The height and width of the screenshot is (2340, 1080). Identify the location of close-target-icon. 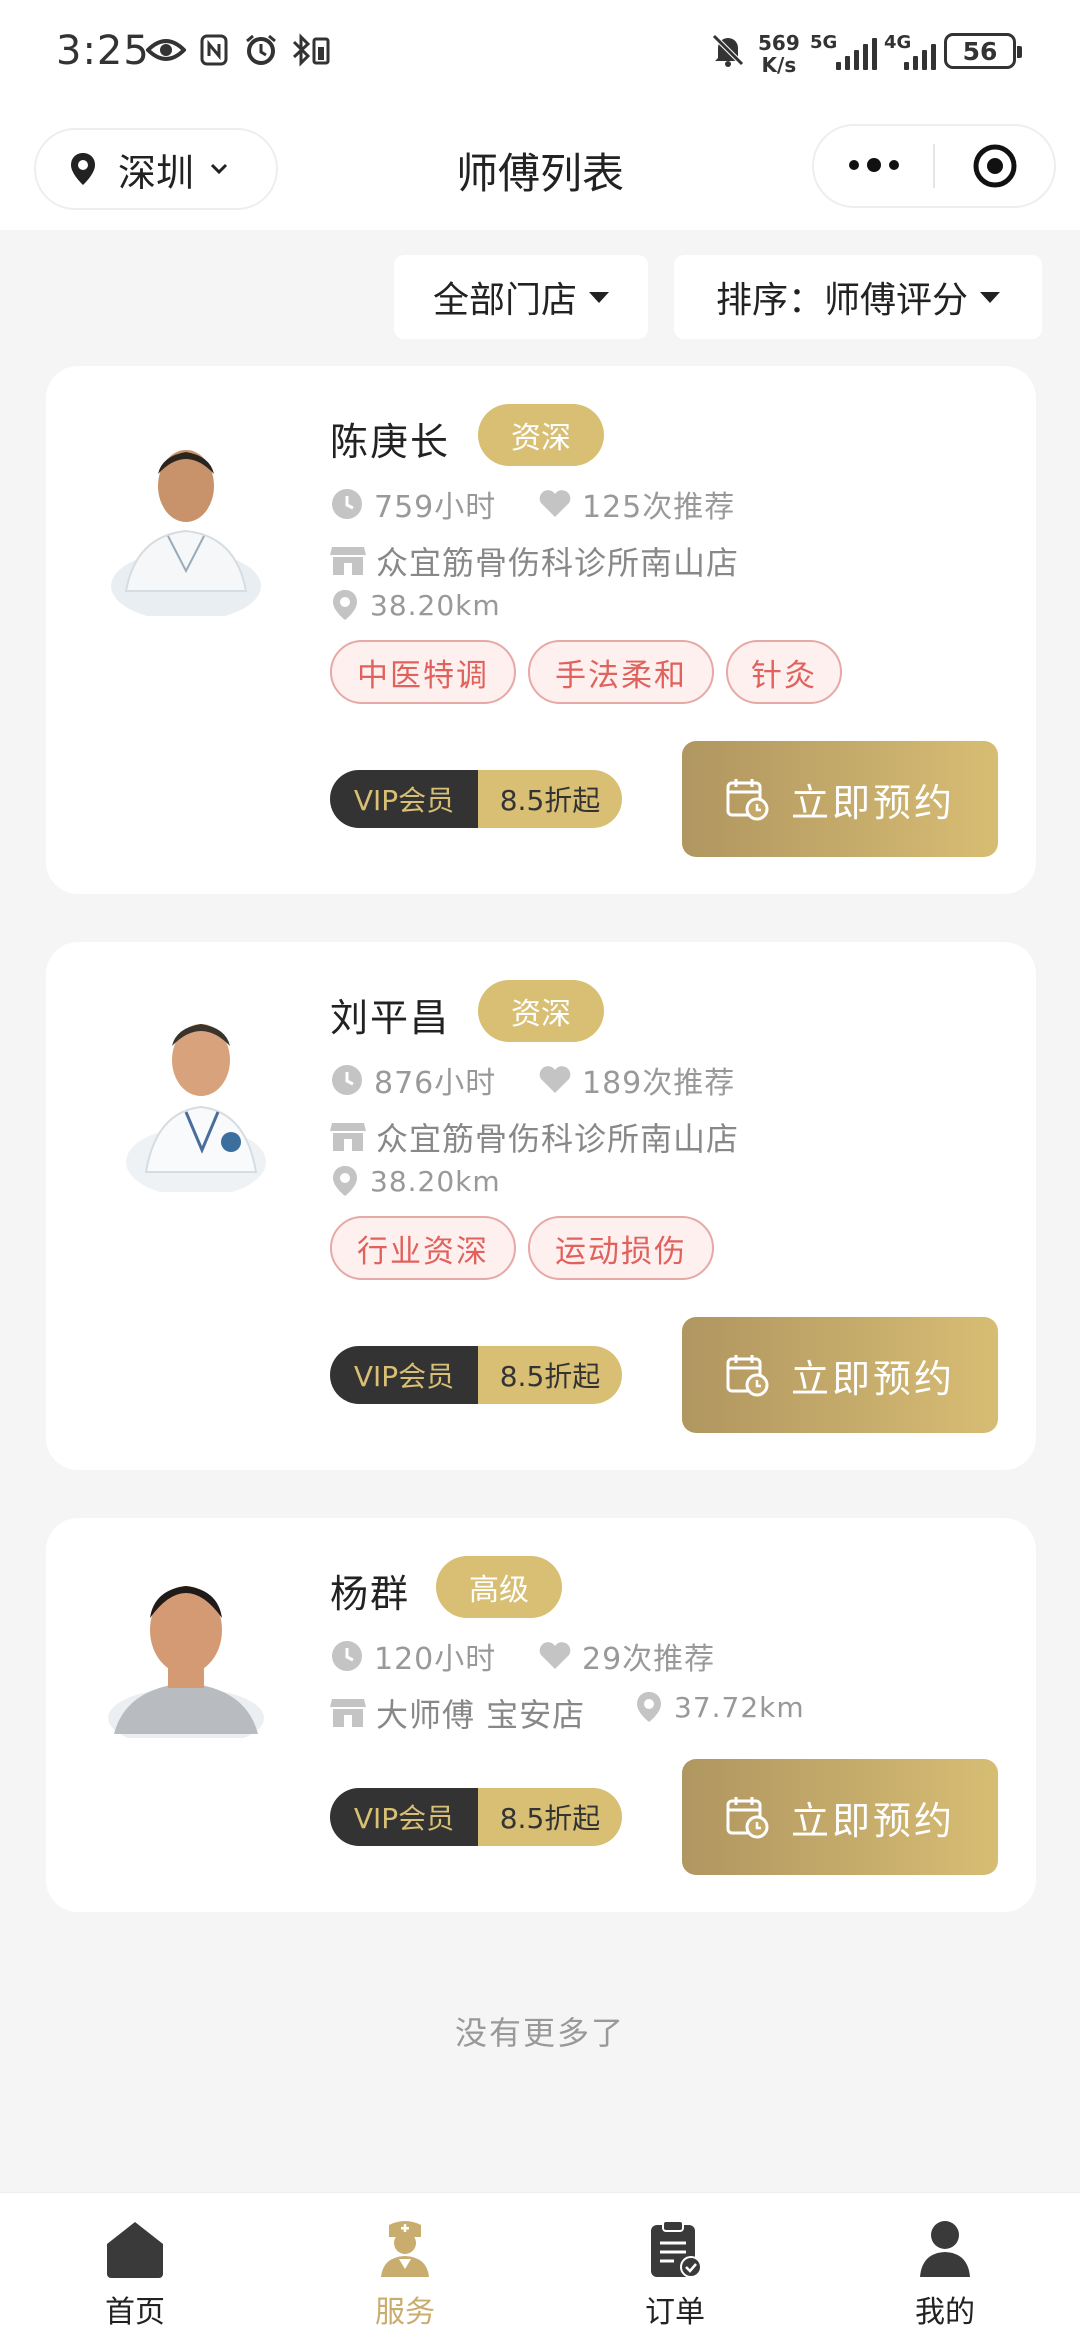
(994, 166).